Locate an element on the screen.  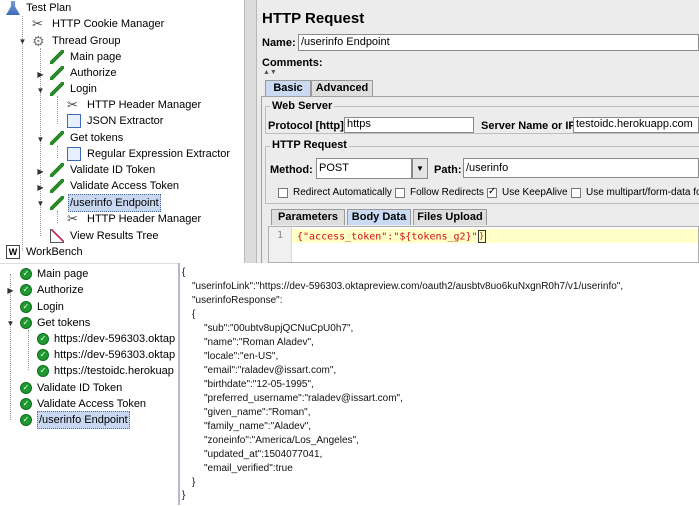
http-request-label: HTTP Request is located at coordinates (309, 145).